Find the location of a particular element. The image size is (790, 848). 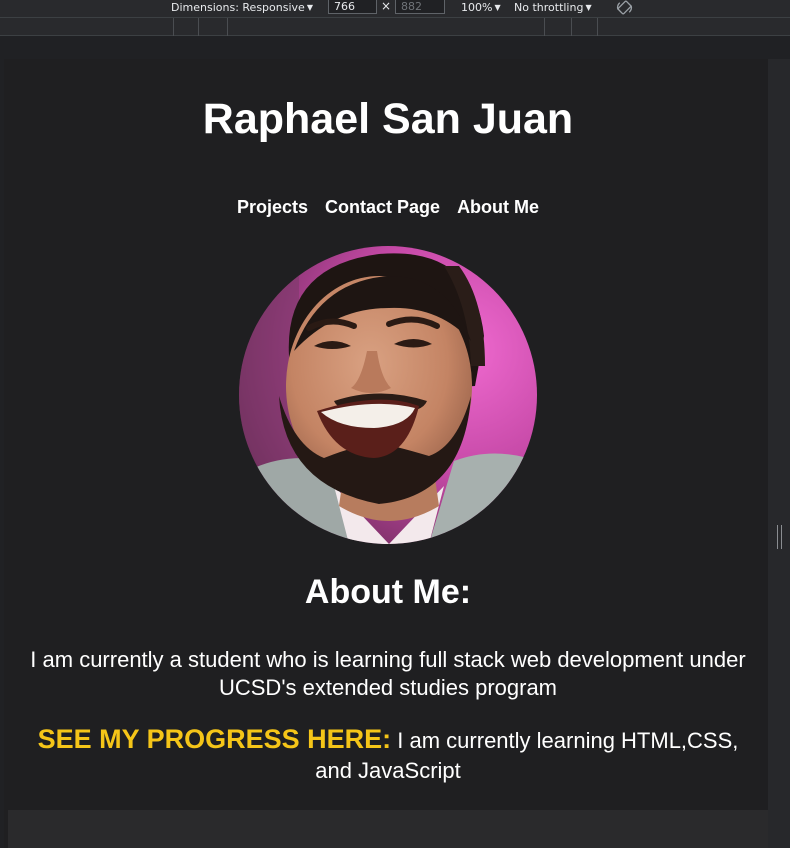

profile-photo-illustration is located at coordinates (388, 395).